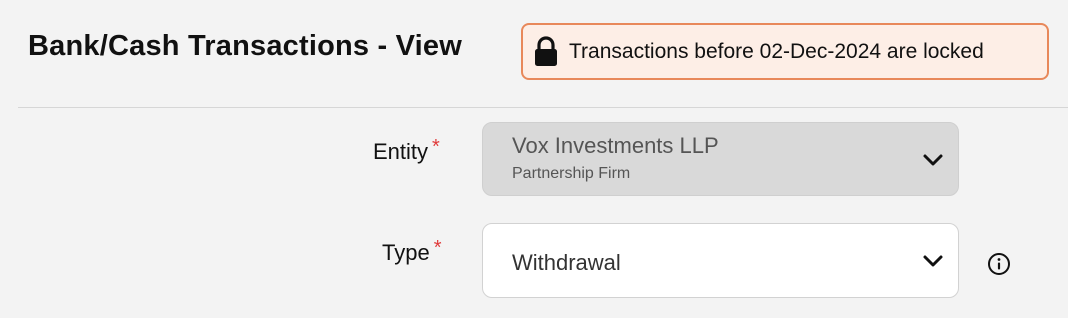 Image resolution: width=1068 pixels, height=318 pixels. I want to click on type-label: Type *, so click(412, 251).